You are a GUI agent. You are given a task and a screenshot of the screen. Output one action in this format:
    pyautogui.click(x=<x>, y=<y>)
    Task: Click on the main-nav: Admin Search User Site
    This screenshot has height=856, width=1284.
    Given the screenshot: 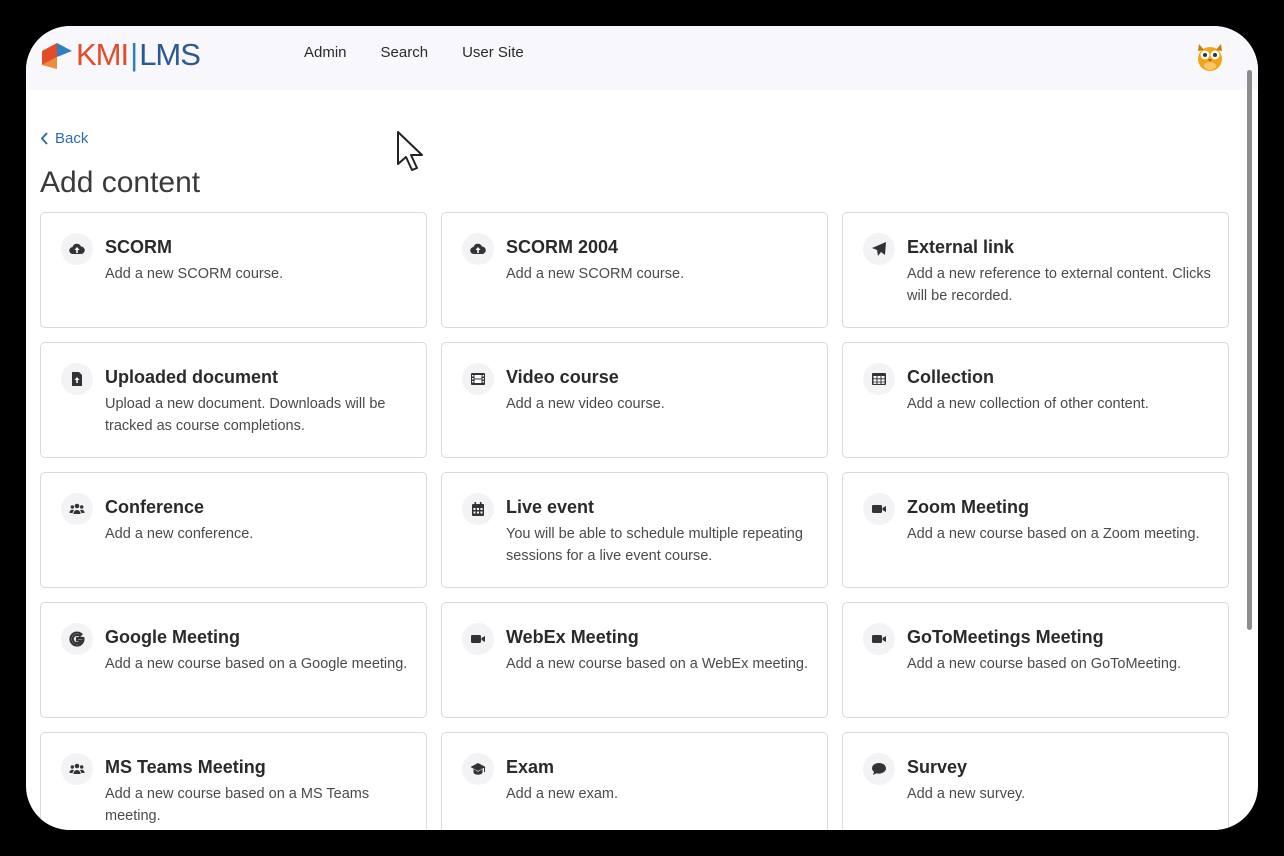 What is the action you would take?
    pyautogui.click(x=431, y=52)
    